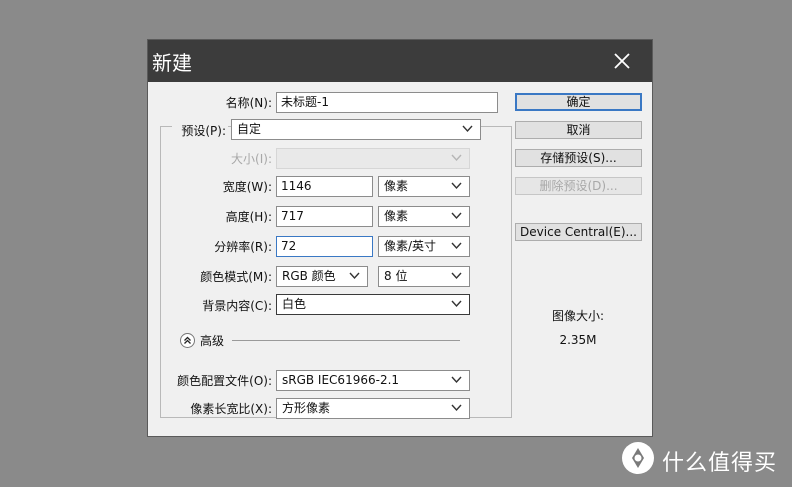  What do you see at coordinates (578, 316) in the screenshot?
I see `image-size-label: 图像大小:` at bounding box center [578, 316].